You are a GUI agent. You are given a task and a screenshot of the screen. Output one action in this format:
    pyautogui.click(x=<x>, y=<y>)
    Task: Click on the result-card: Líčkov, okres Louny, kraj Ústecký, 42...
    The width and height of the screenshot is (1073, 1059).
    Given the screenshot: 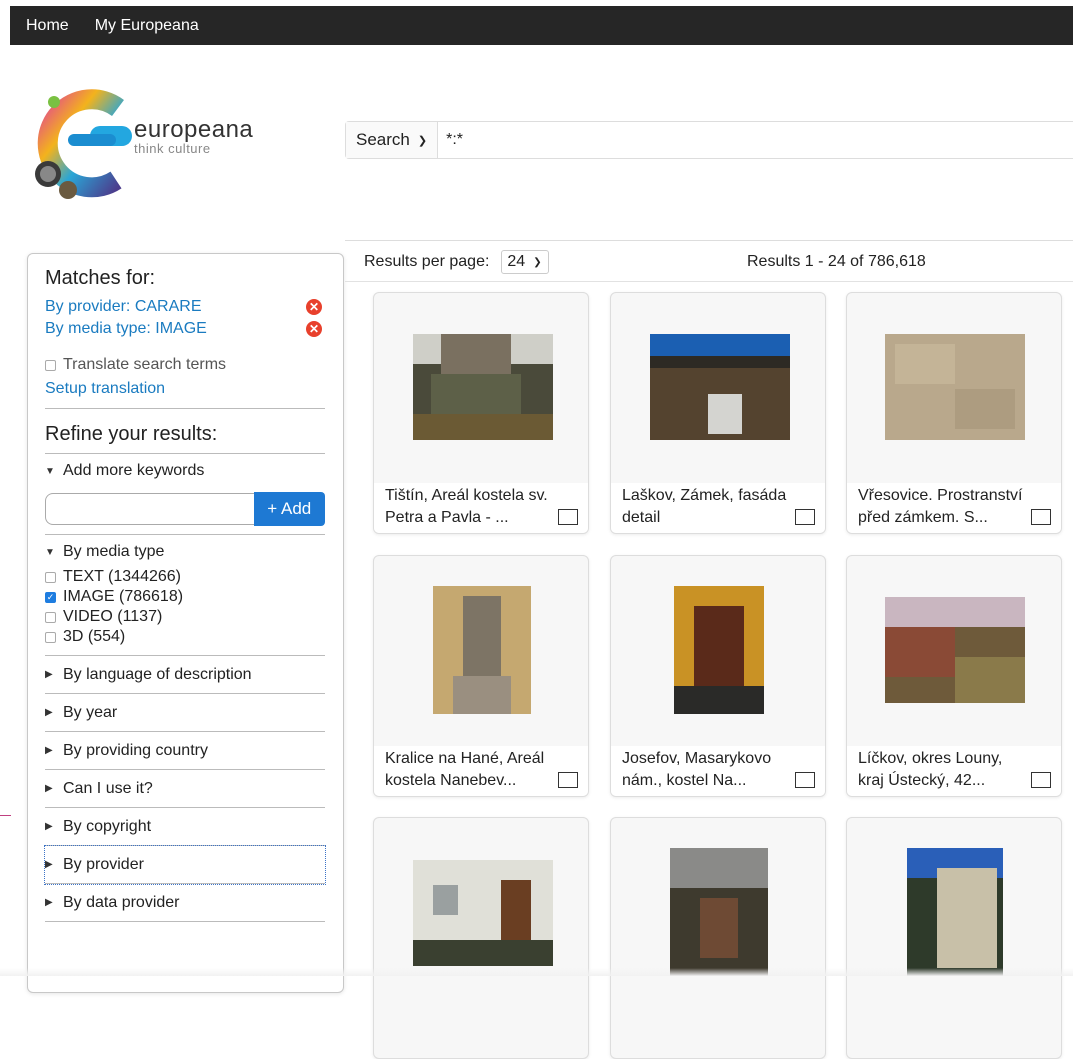 What is the action you would take?
    pyautogui.click(x=954, y=676)
    